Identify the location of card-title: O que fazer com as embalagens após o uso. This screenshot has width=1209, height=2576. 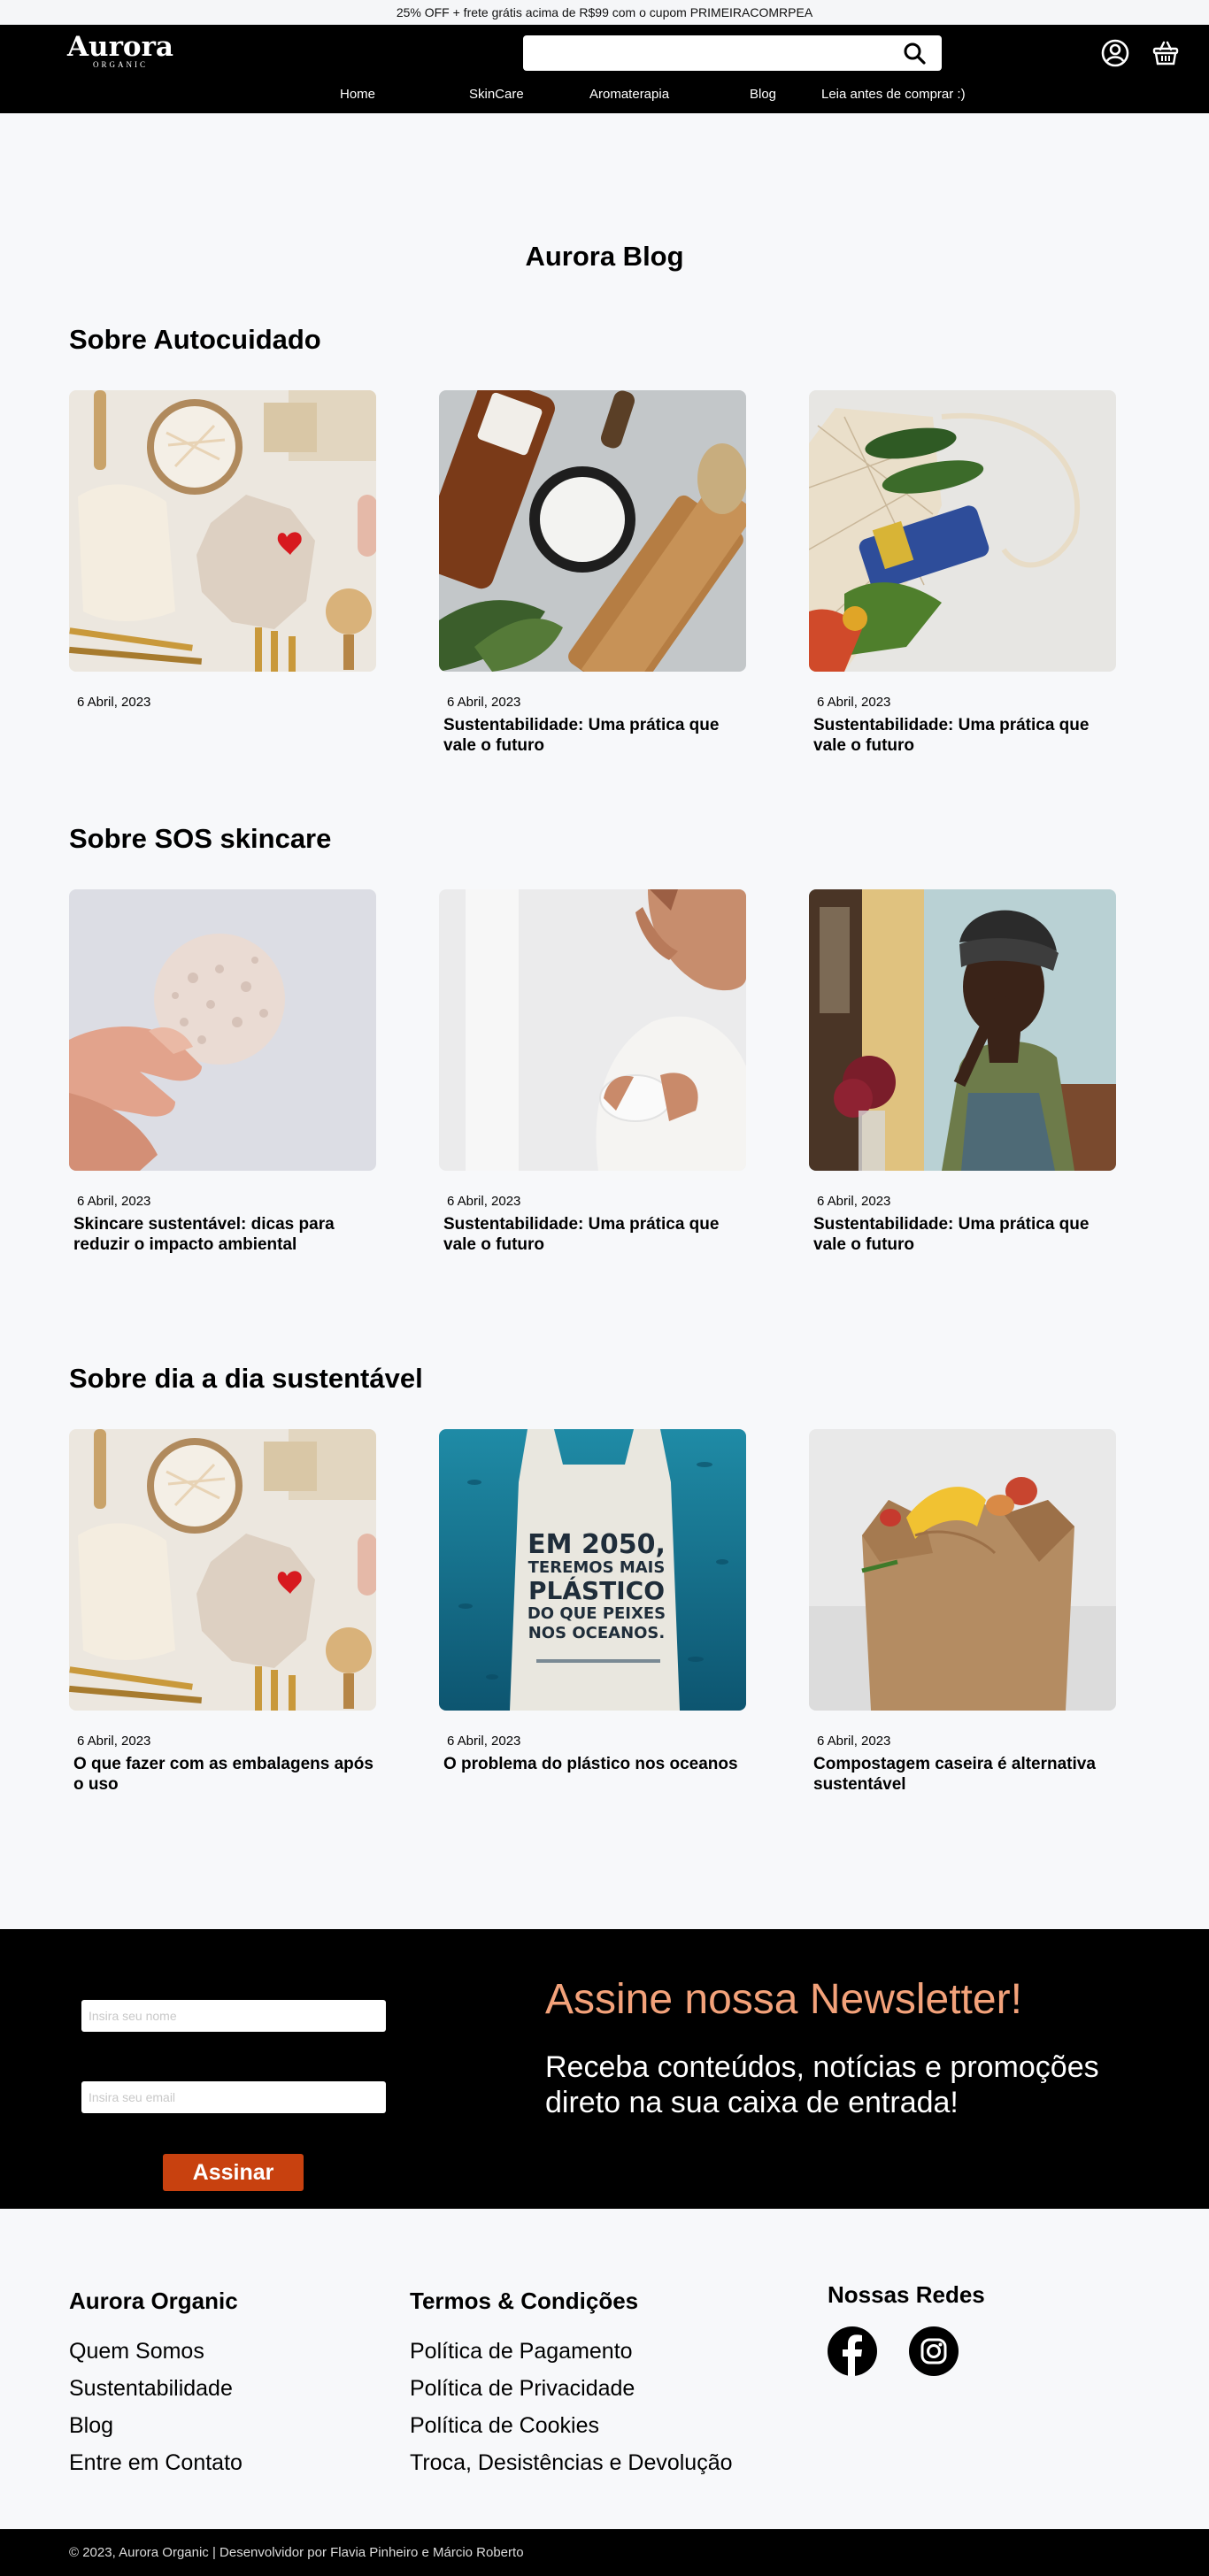
(223, 1774).